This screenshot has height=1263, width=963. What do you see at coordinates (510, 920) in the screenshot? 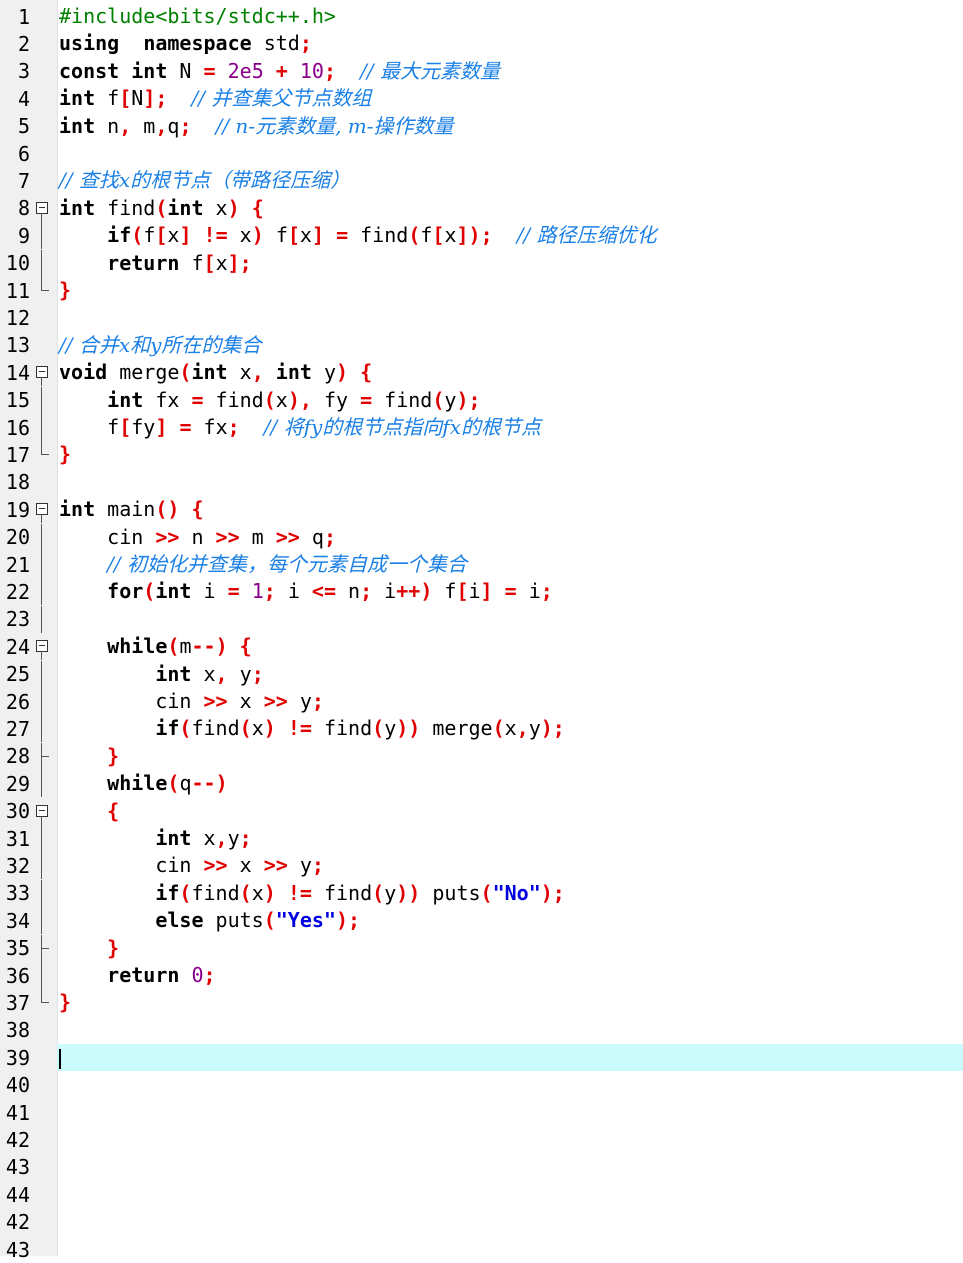
I see `line-code: else puts("Yes");` at bounding box center [510, 920].